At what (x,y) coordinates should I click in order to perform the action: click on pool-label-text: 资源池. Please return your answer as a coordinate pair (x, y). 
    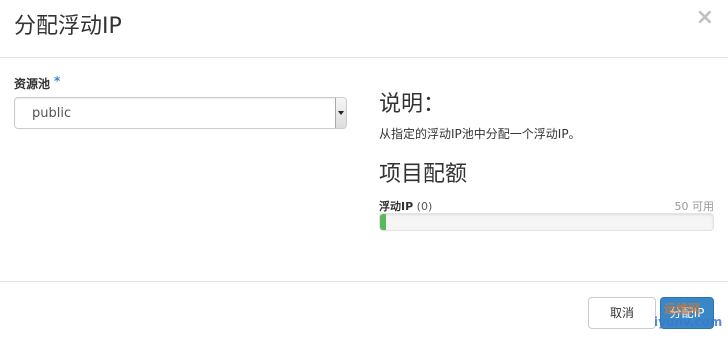
    Looking at the image, I should click on (32, 84).